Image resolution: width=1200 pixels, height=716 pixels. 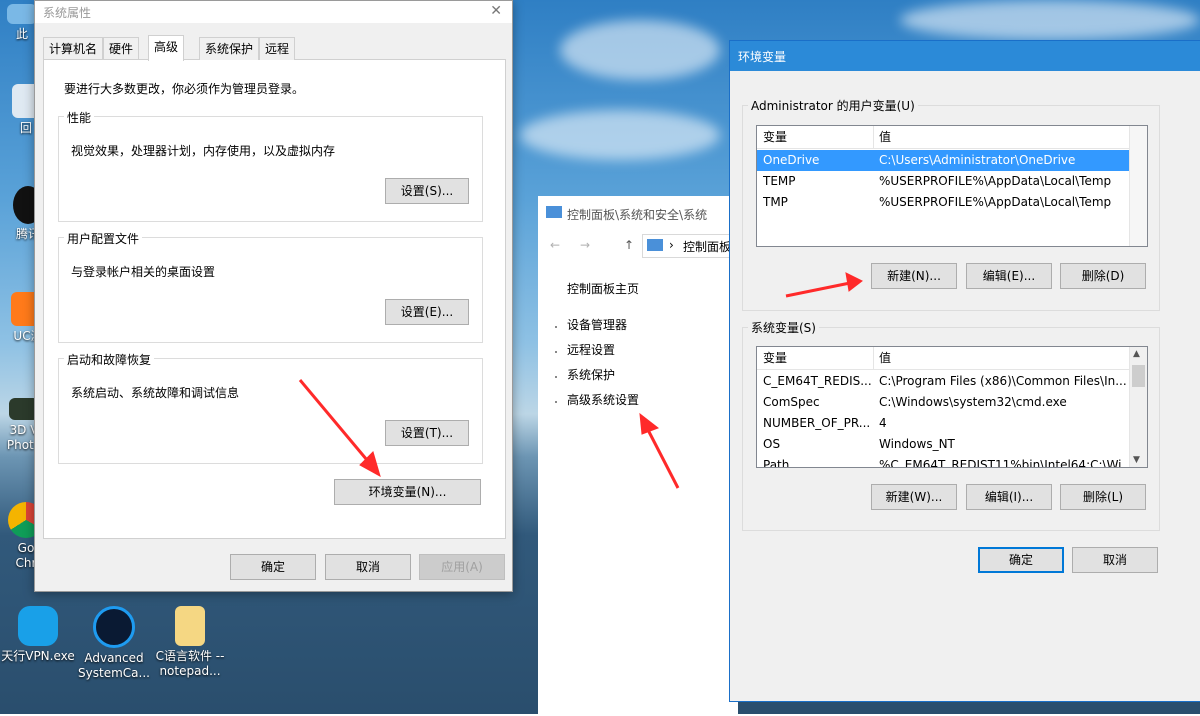 I want to click on annotation-arrows, so click(x=580, y=380).